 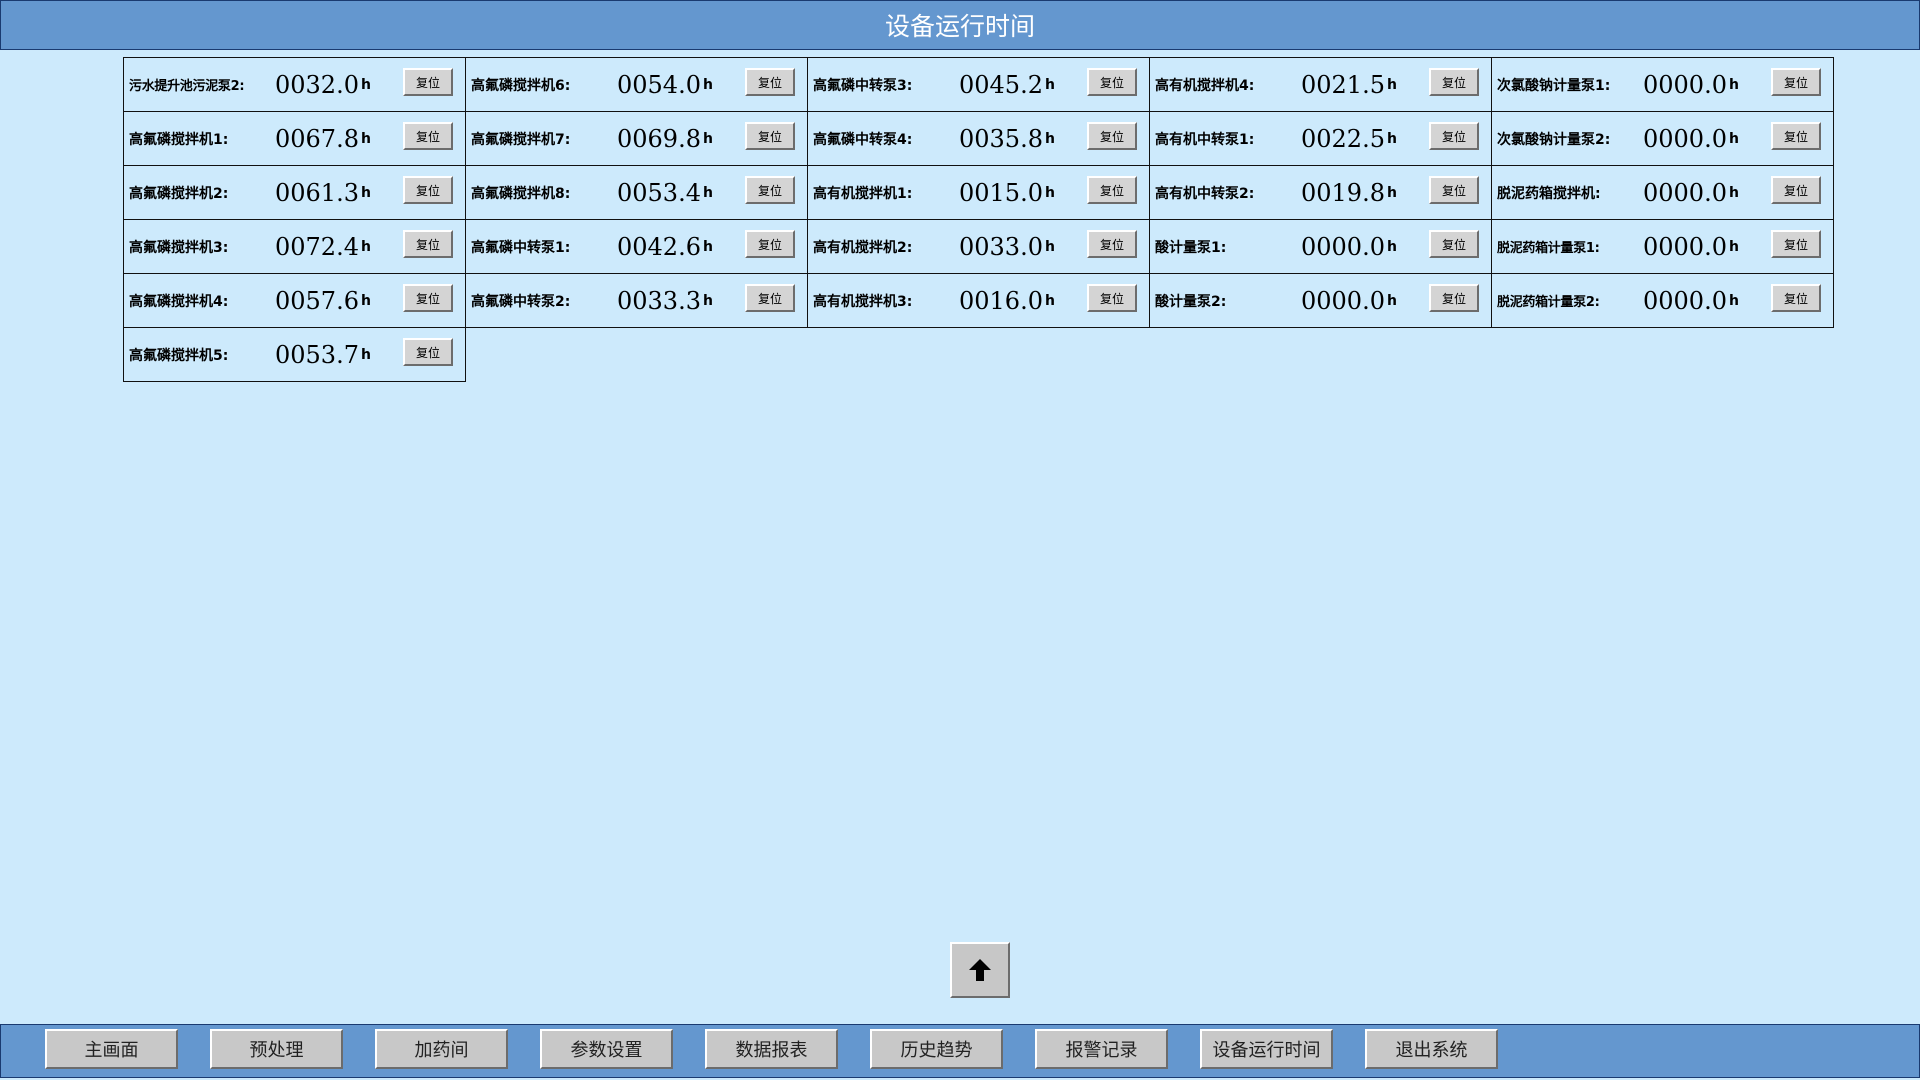 What do you see at coordinates (636, 84) in the screenshot?
I see `runtime-cell: 高氟磷搅拌机6: 0054.0 h 复位` at bounding box center [636, 84].